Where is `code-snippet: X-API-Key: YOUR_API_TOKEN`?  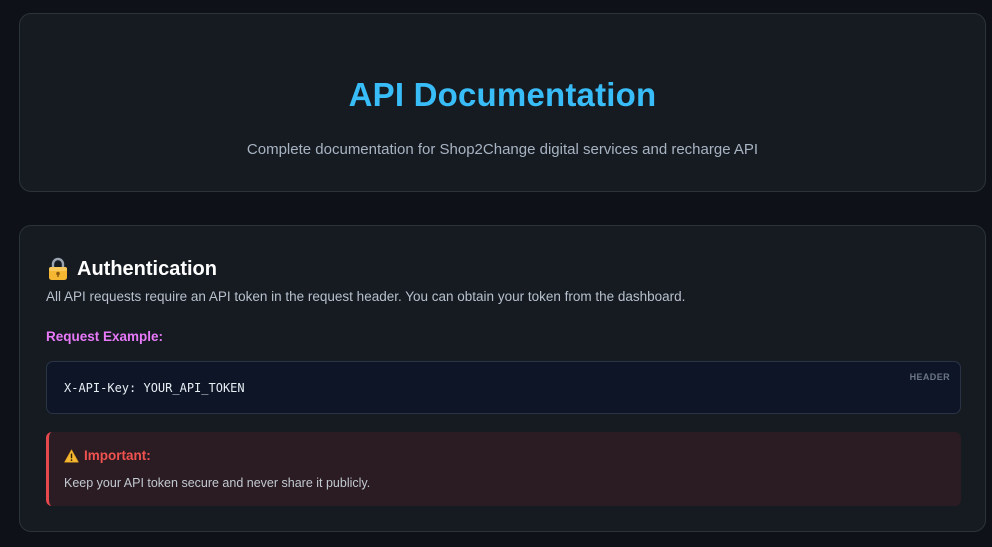
code-snippet: X-API-Key: YOUR_API_TOKEN is located at coordinates (154, 388).